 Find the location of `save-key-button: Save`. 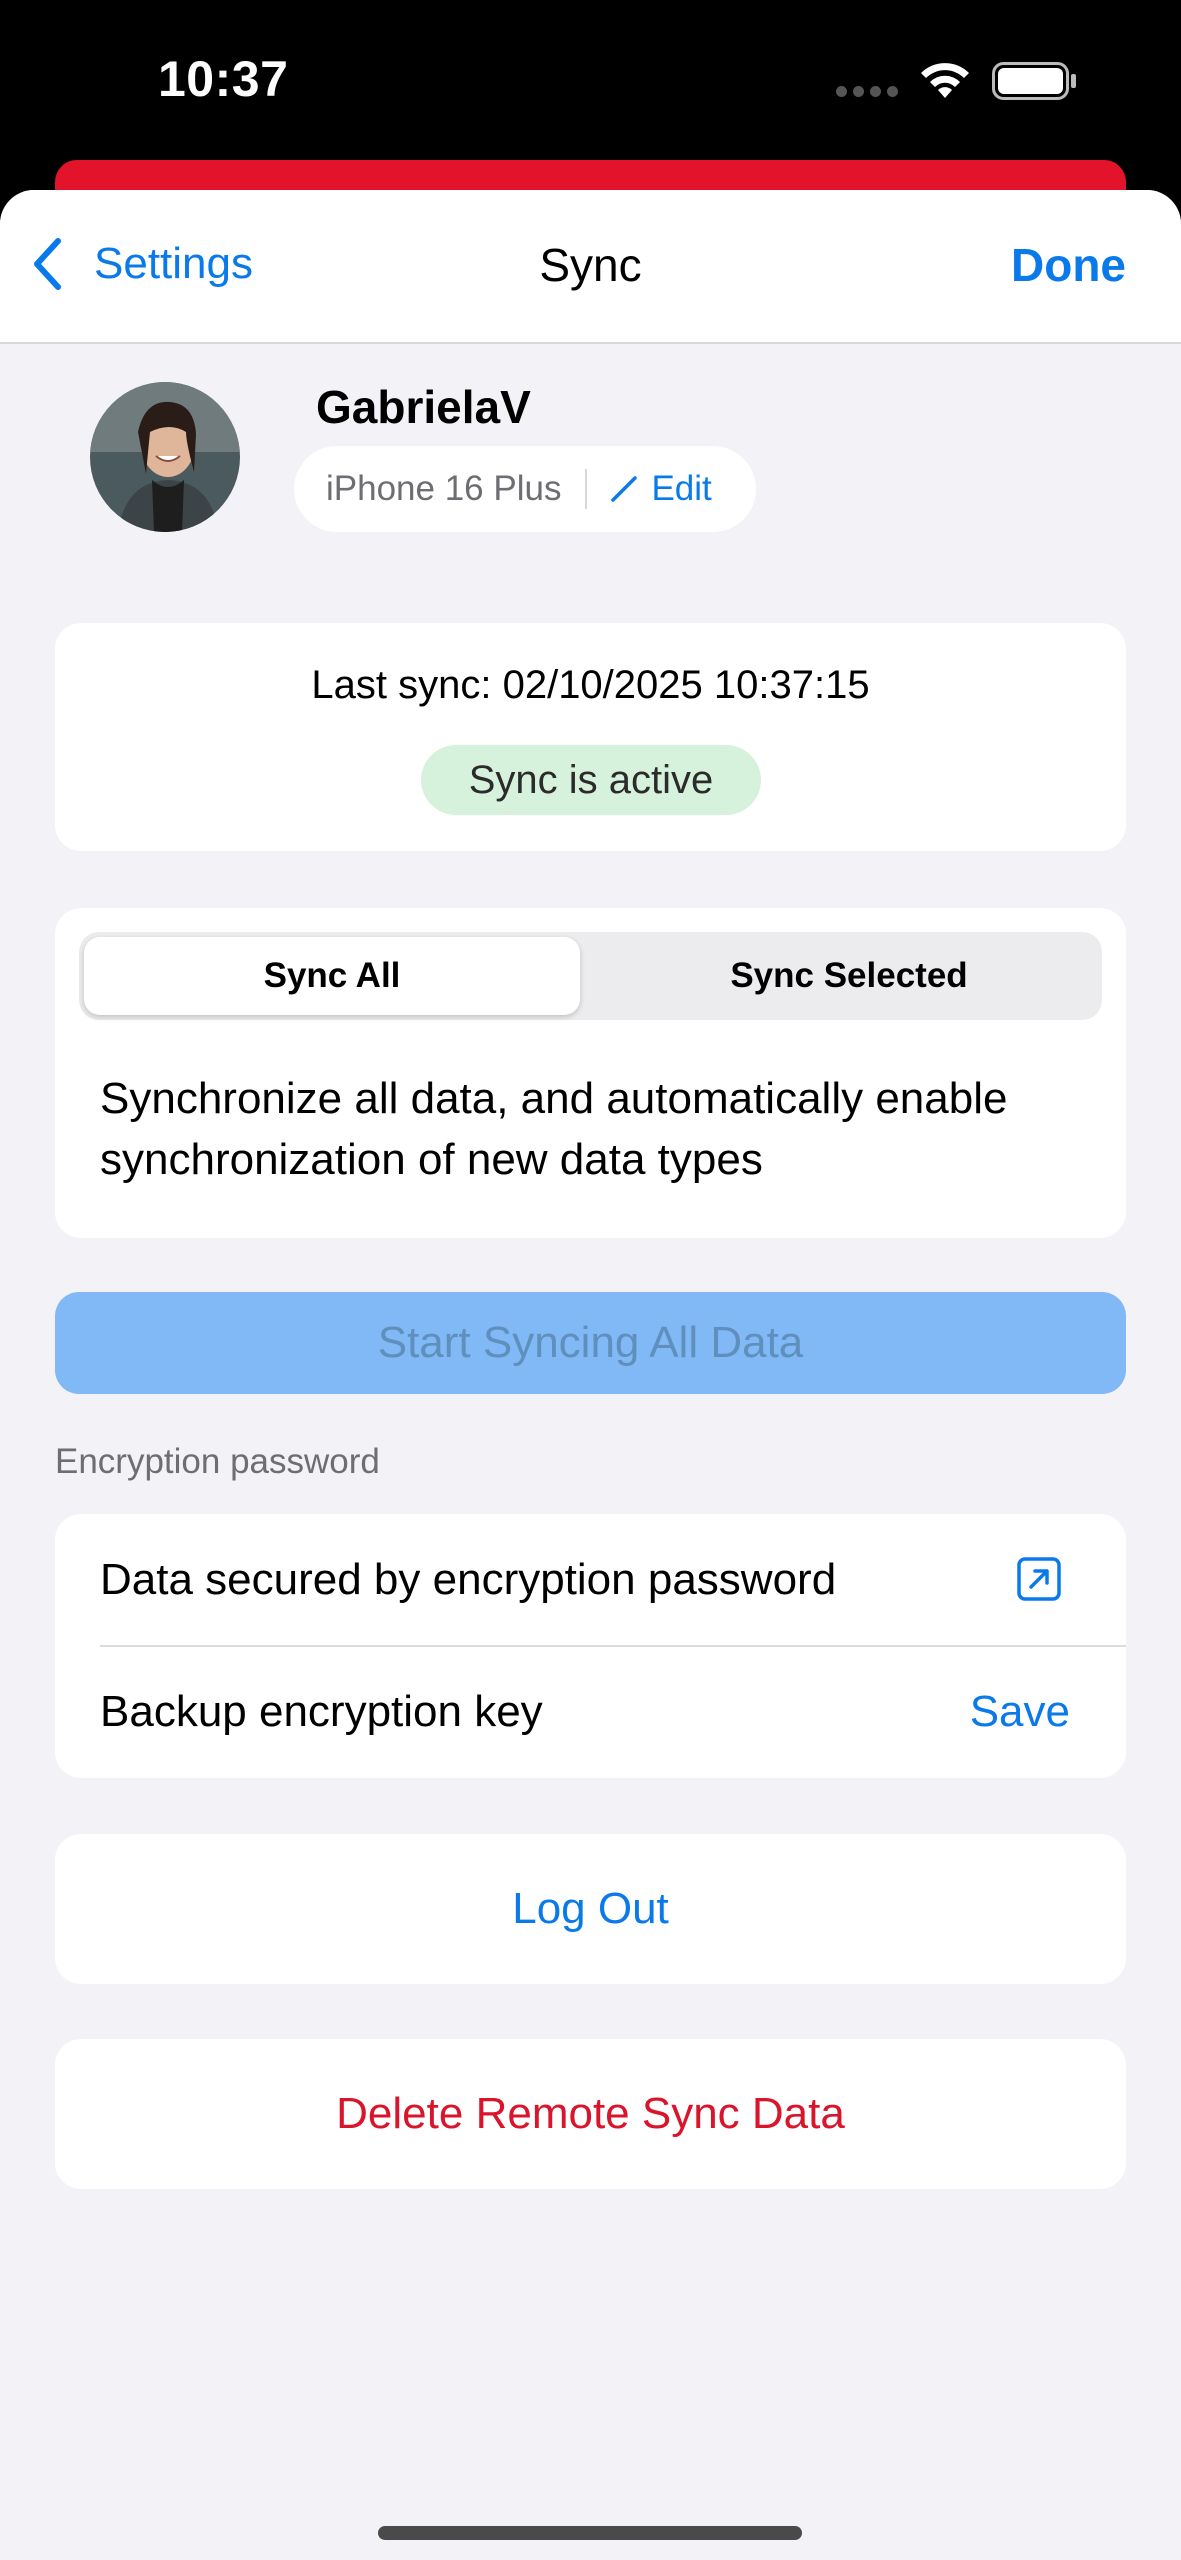

save-key-button: Save is located at coordinates (1020, 1712).